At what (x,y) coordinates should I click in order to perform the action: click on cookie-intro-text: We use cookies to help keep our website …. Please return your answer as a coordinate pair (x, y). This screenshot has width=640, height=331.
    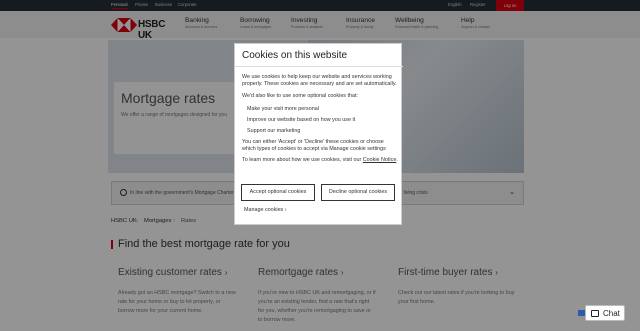
    Looking at the image, I should click on (319, 81).